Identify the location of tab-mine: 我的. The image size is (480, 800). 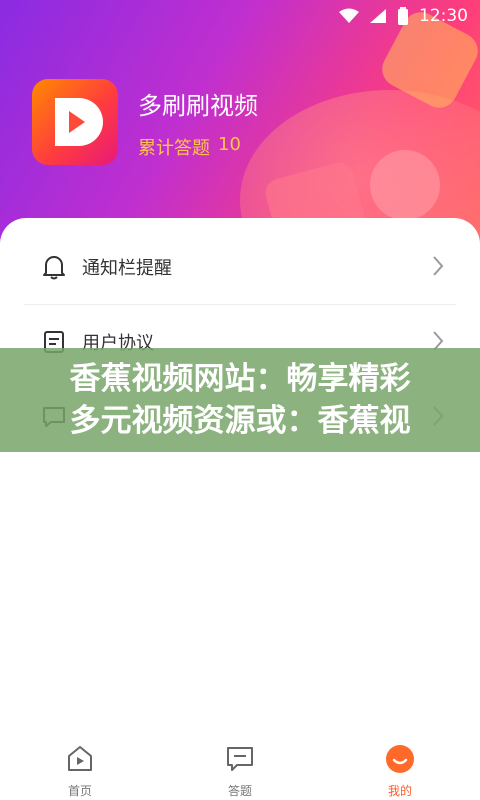
(400, 771).